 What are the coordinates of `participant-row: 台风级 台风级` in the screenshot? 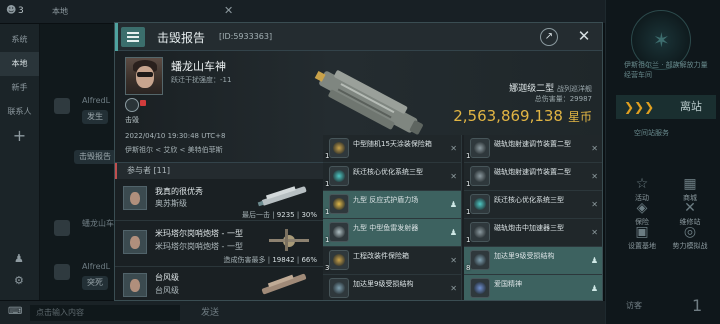 It's located at (219, 283).